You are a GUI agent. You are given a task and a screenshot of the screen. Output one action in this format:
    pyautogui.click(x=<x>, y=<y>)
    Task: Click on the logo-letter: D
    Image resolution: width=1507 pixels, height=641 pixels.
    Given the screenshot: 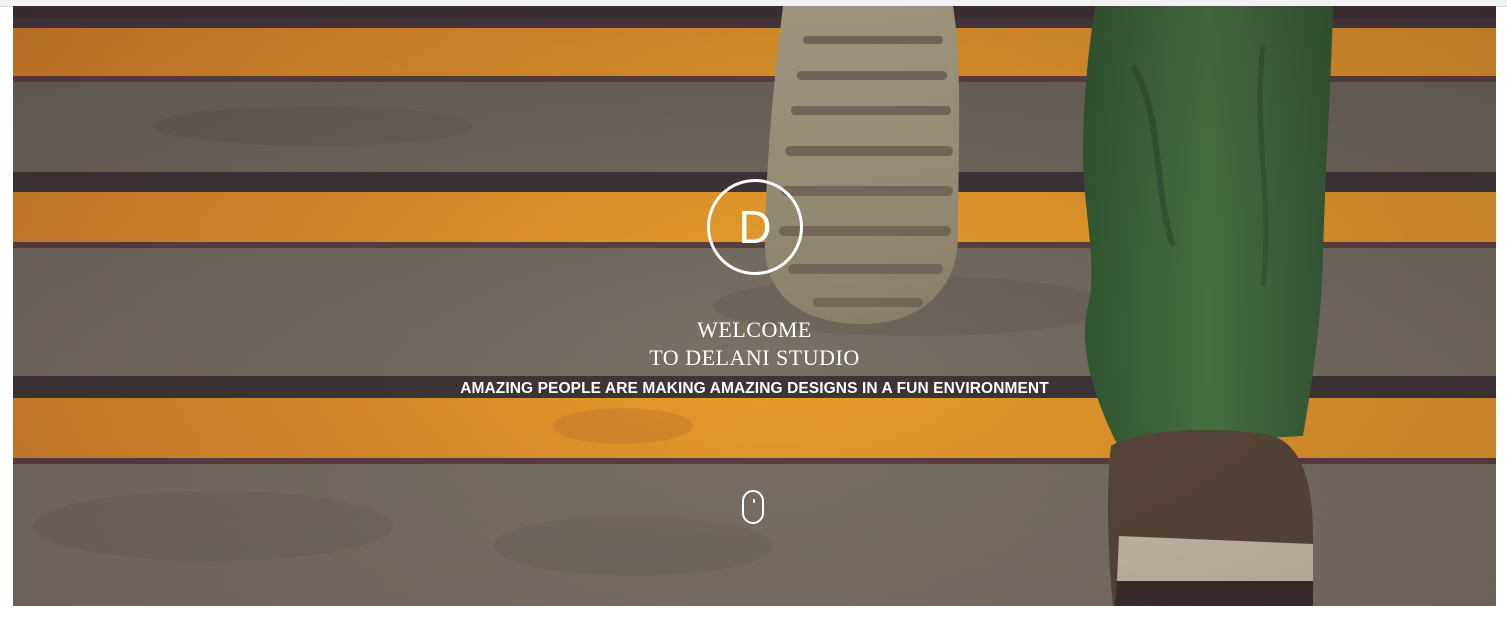 What is the action you would take?
    pyautogui.click(x=755, y=227)
    